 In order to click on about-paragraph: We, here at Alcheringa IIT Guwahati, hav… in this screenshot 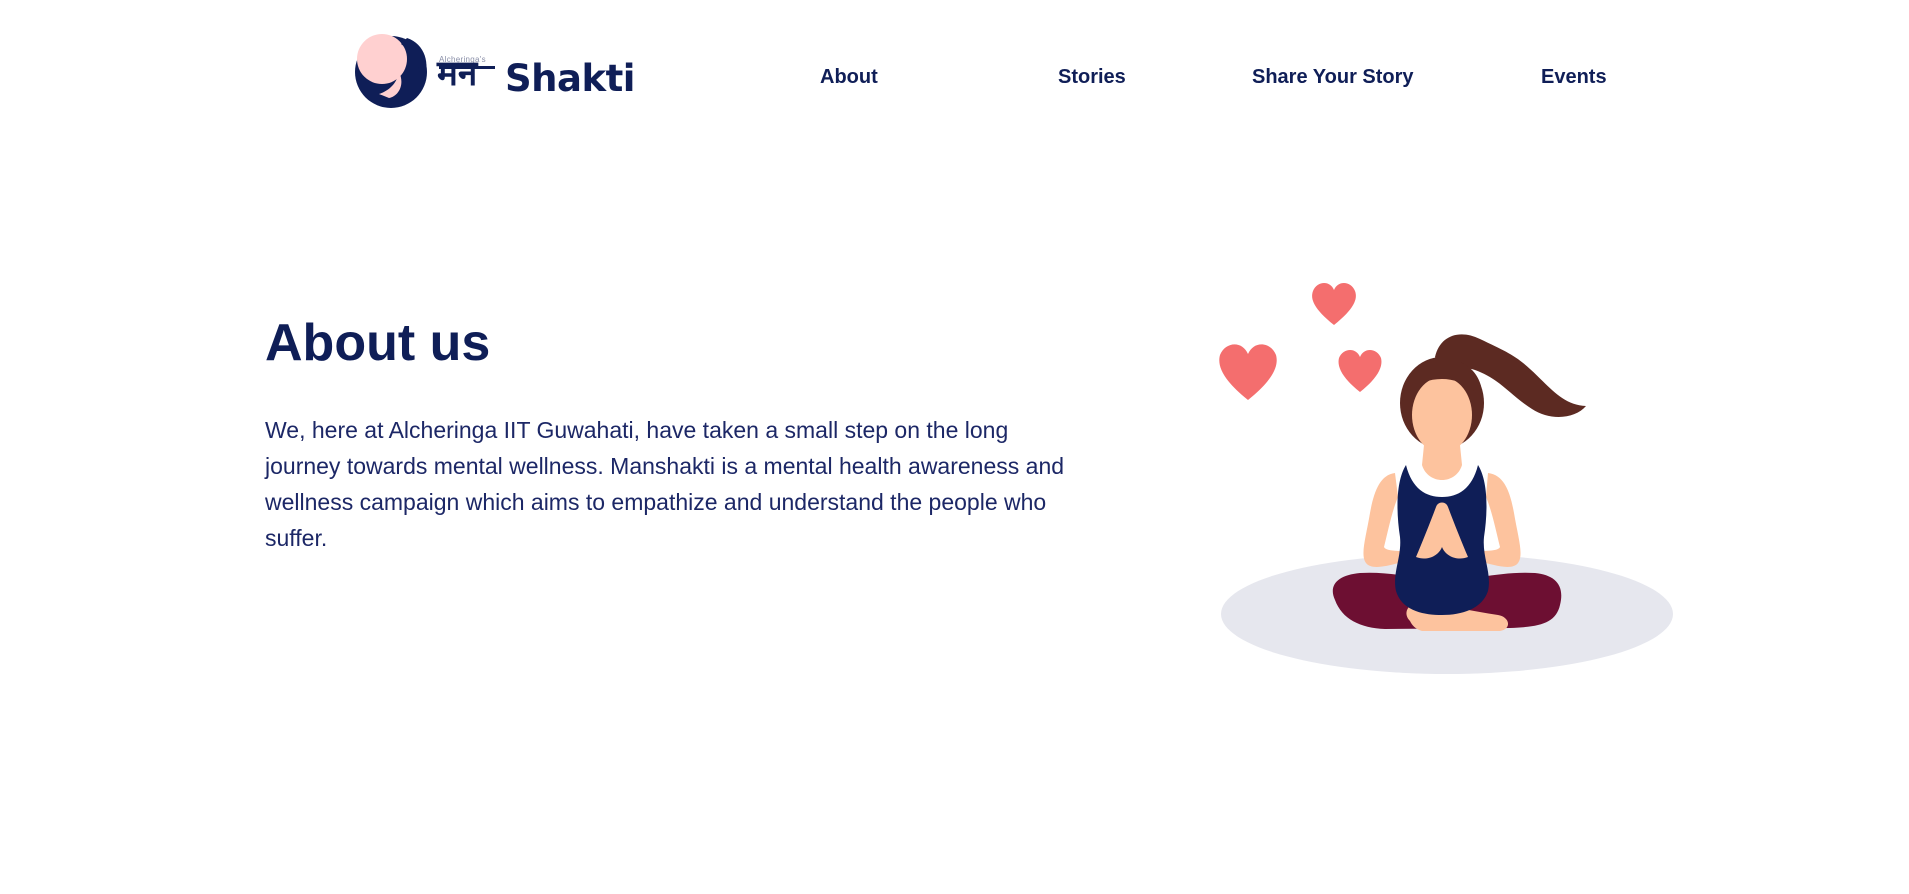, I will do `click(665, 484)`.